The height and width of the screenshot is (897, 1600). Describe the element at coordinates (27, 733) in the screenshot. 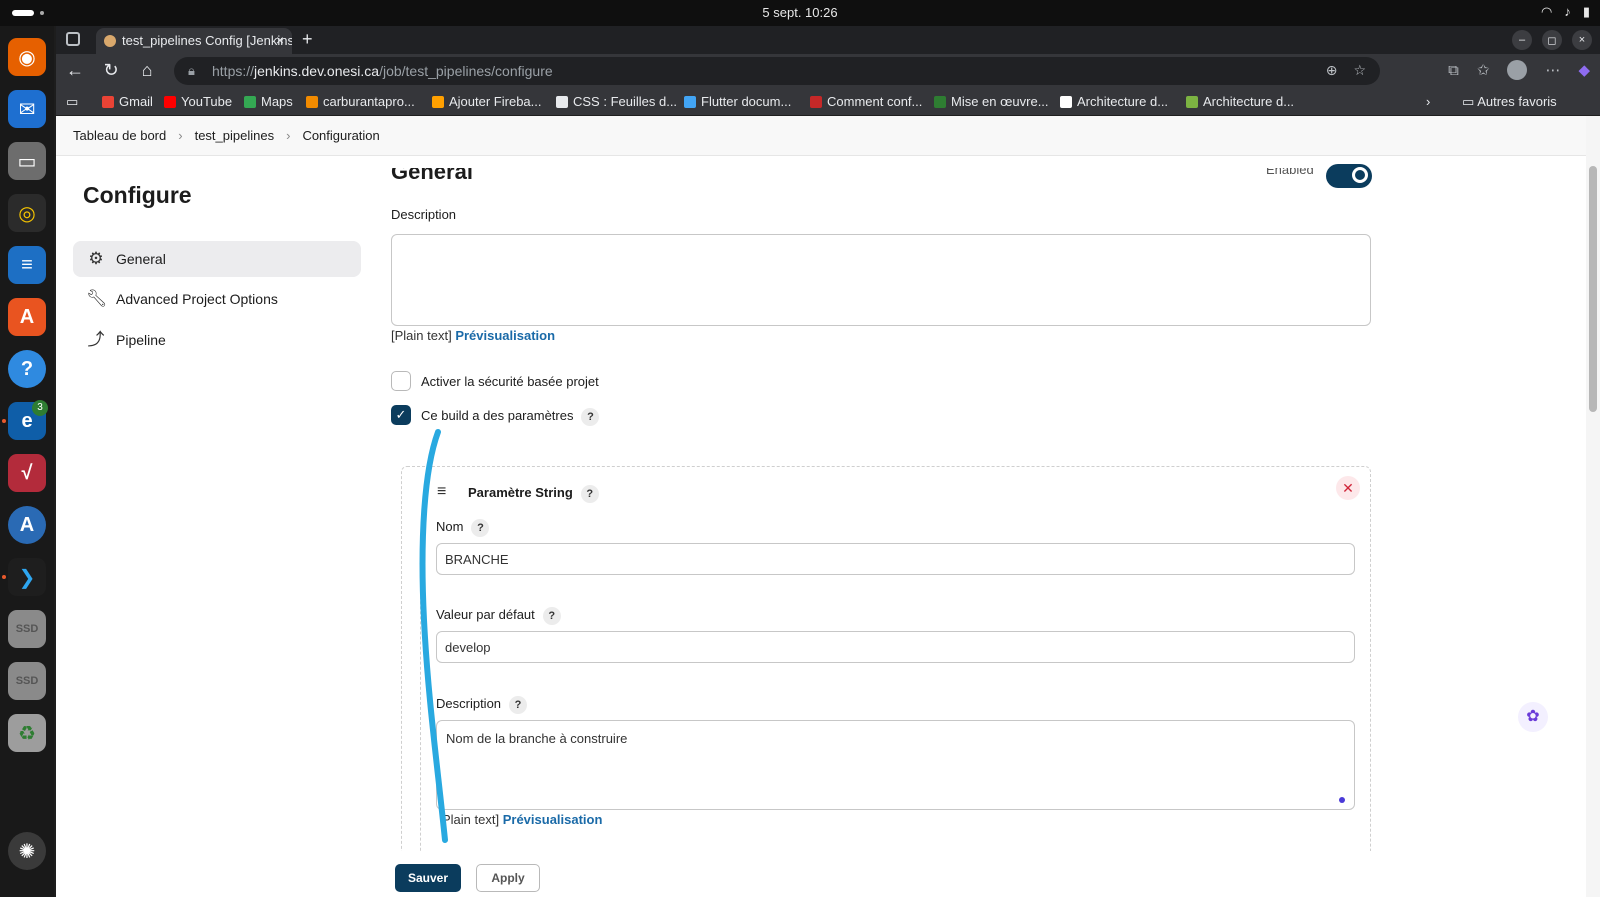

I see `trash-icon: ♻` at that location.